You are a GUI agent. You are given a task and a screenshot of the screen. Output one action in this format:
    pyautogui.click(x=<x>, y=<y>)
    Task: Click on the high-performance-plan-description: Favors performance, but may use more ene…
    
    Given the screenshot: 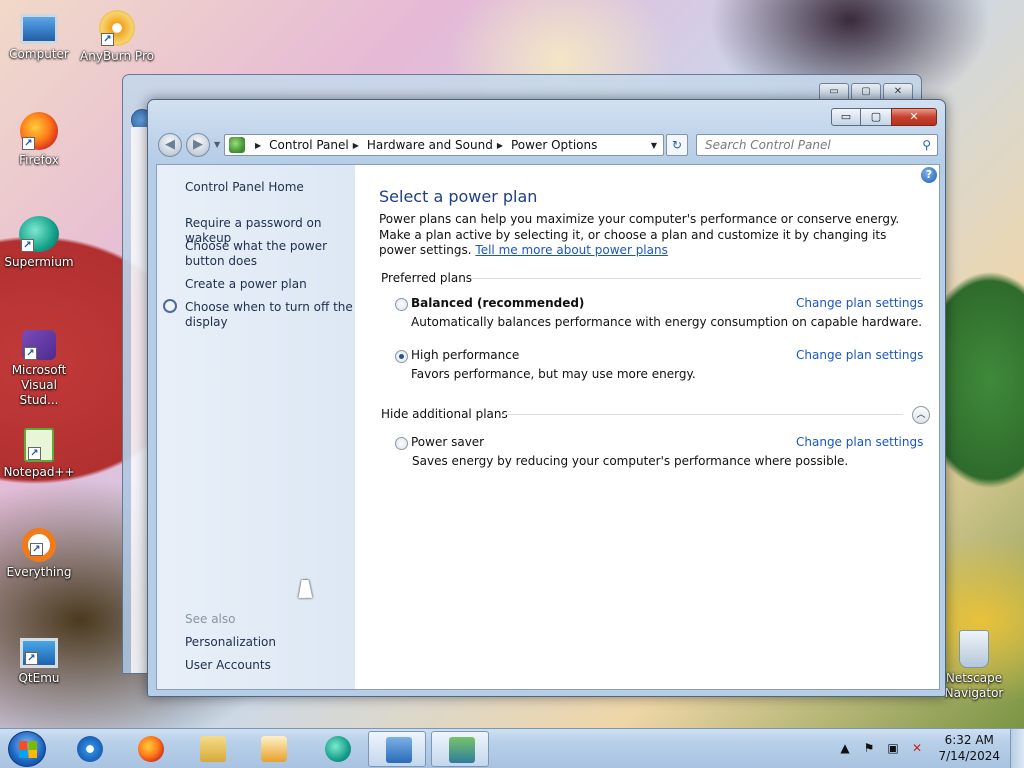 What is the action you would take?
    pyautogui.click(x=553, y=374)
    